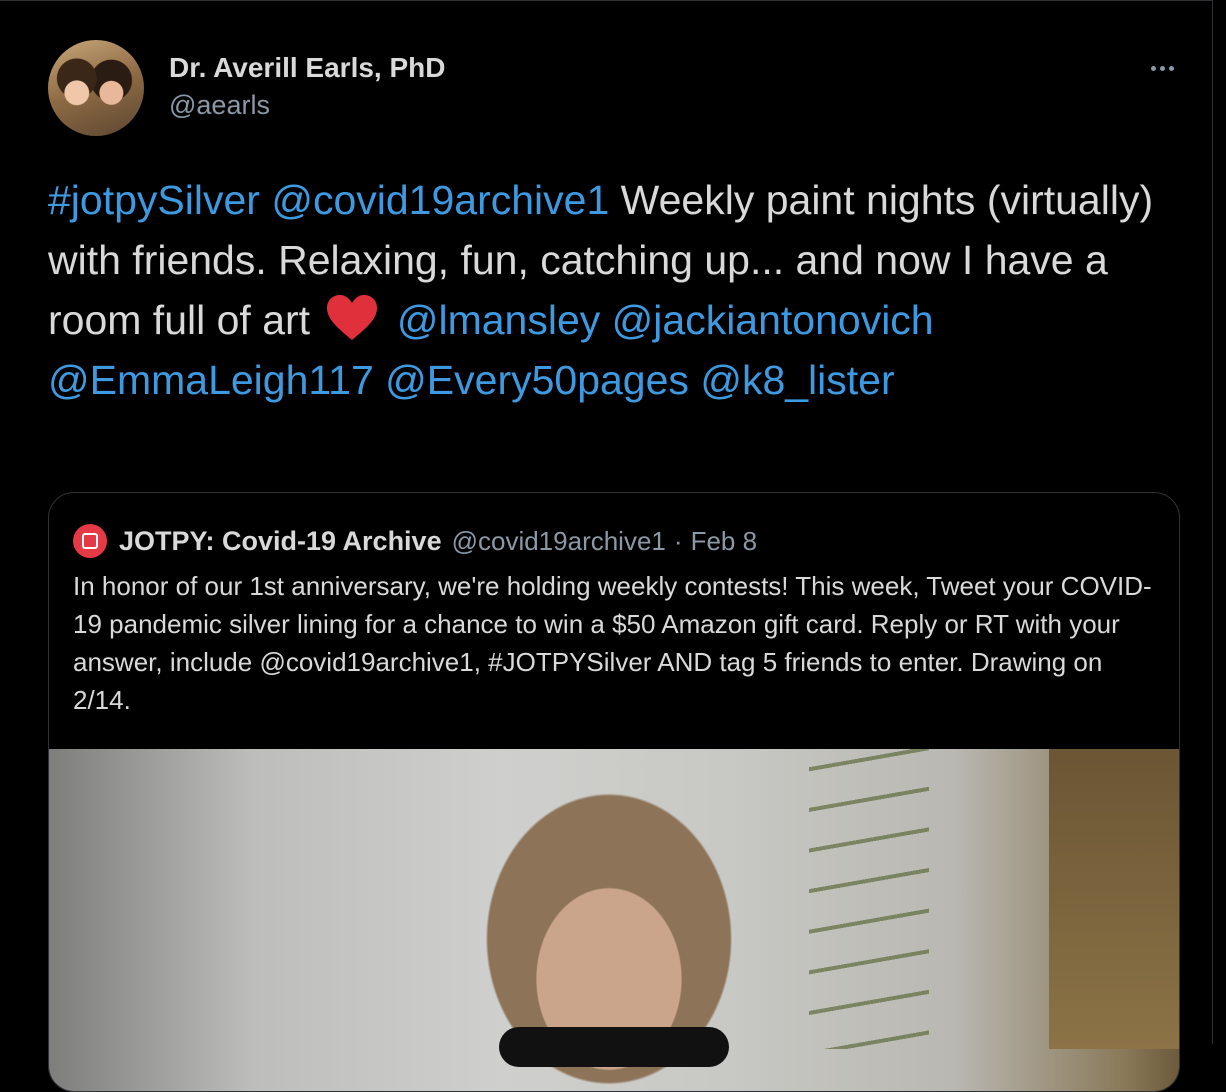 Image resolution: width=1226 pixels, height=1092 pixels. I want to click on author-name: Dr. Averill Earls, PhD, so click(307, 68).